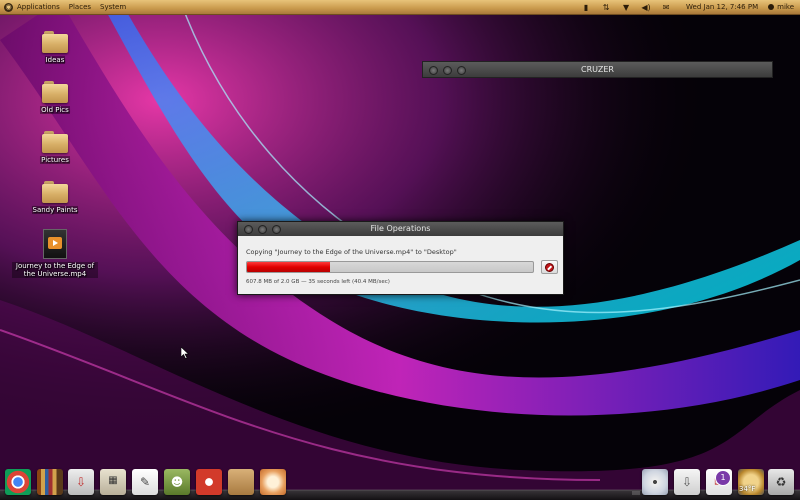 The width and height of the screenshot is (800, 500). What do you see at coordinates (113, 482) in the screenshot?
I see `calculator-icon: ▦` at bounding box center [113, 482].